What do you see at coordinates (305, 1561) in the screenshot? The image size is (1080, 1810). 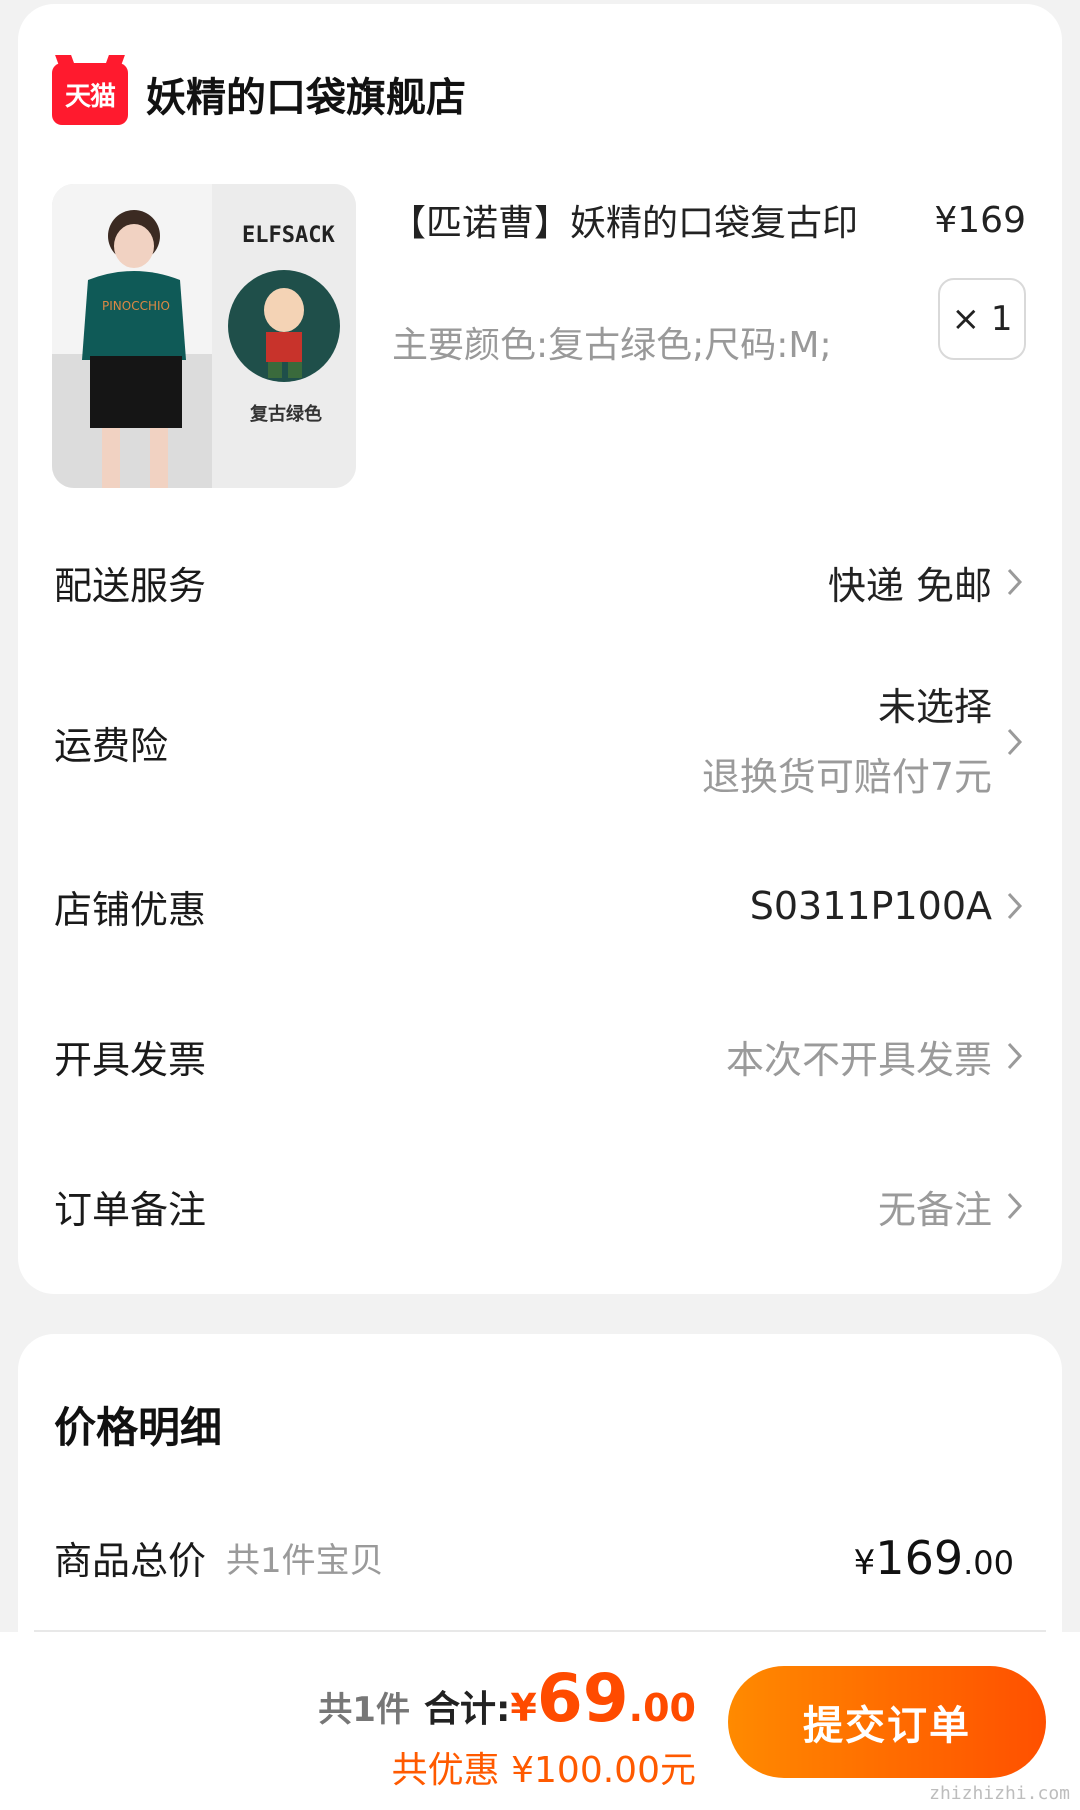 I see `goods-total-count: 共1件宝贝` at bounding box center [305, 1561].